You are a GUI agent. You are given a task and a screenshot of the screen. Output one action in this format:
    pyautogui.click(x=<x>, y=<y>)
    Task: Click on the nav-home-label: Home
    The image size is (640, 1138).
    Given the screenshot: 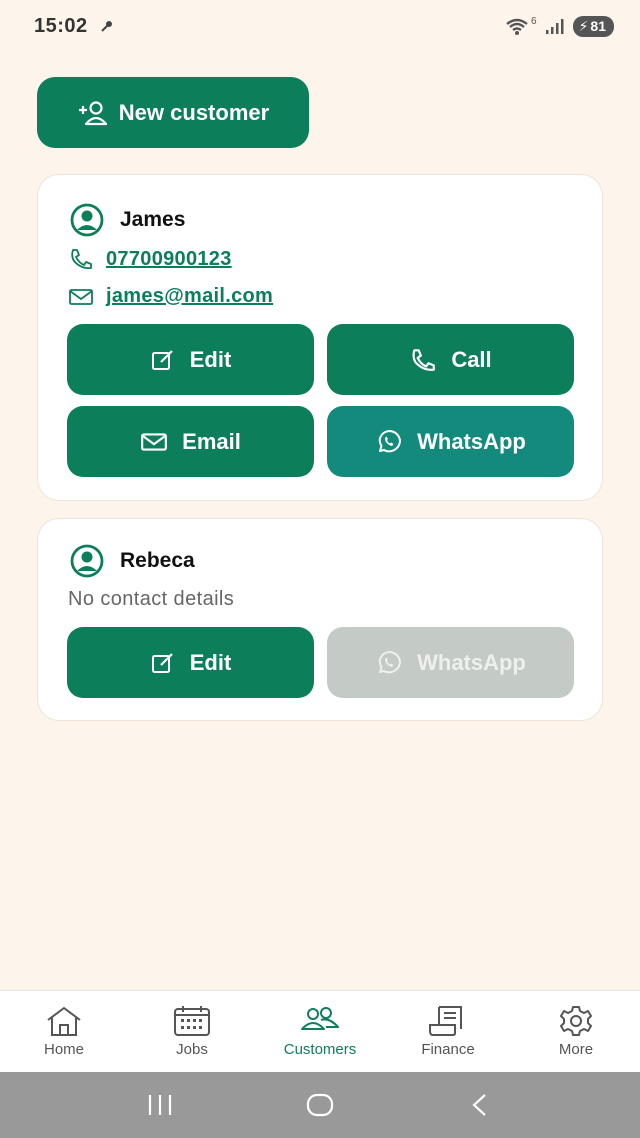 What is the action you would take?
    pyautogui.click(x=63, y=1049)
    